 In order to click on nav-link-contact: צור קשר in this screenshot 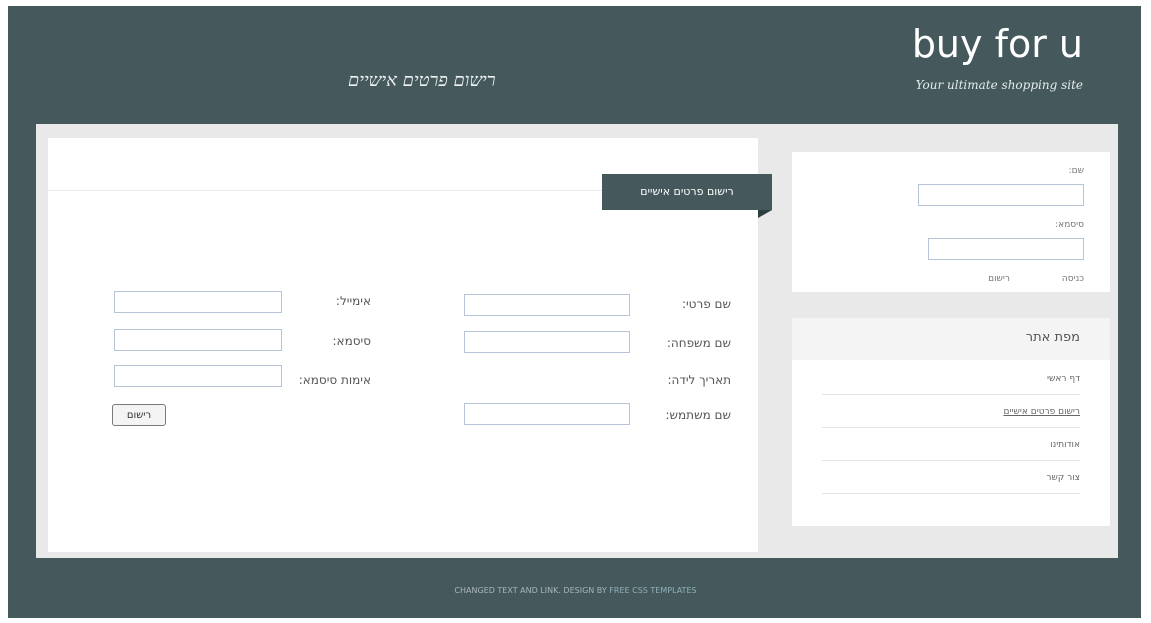, I will do `click(951, 477)`.